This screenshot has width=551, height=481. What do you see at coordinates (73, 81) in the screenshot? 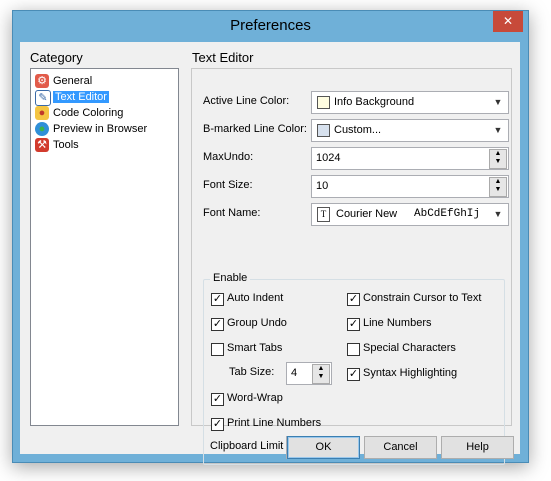
I see `category-item-label: General` at bounding box center [73, 81].